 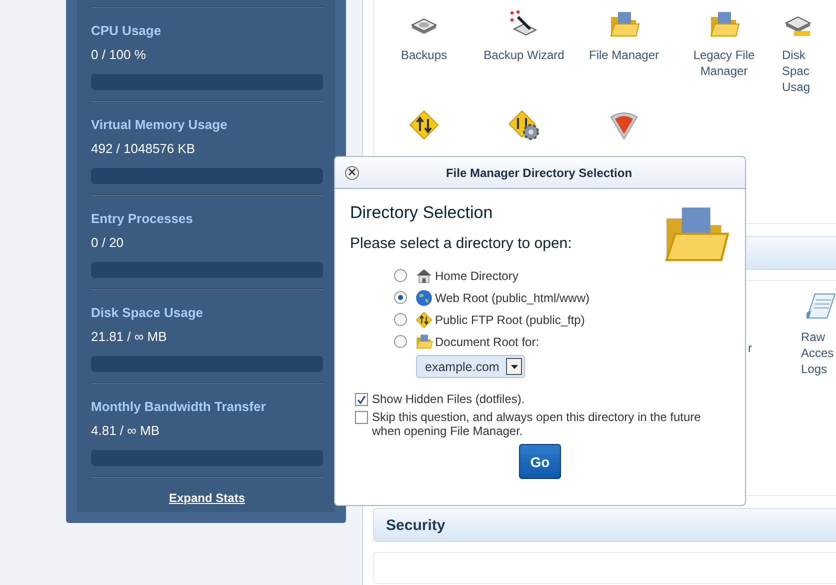 I want to click on tool-label: Backups, so click(x=424, y=55).